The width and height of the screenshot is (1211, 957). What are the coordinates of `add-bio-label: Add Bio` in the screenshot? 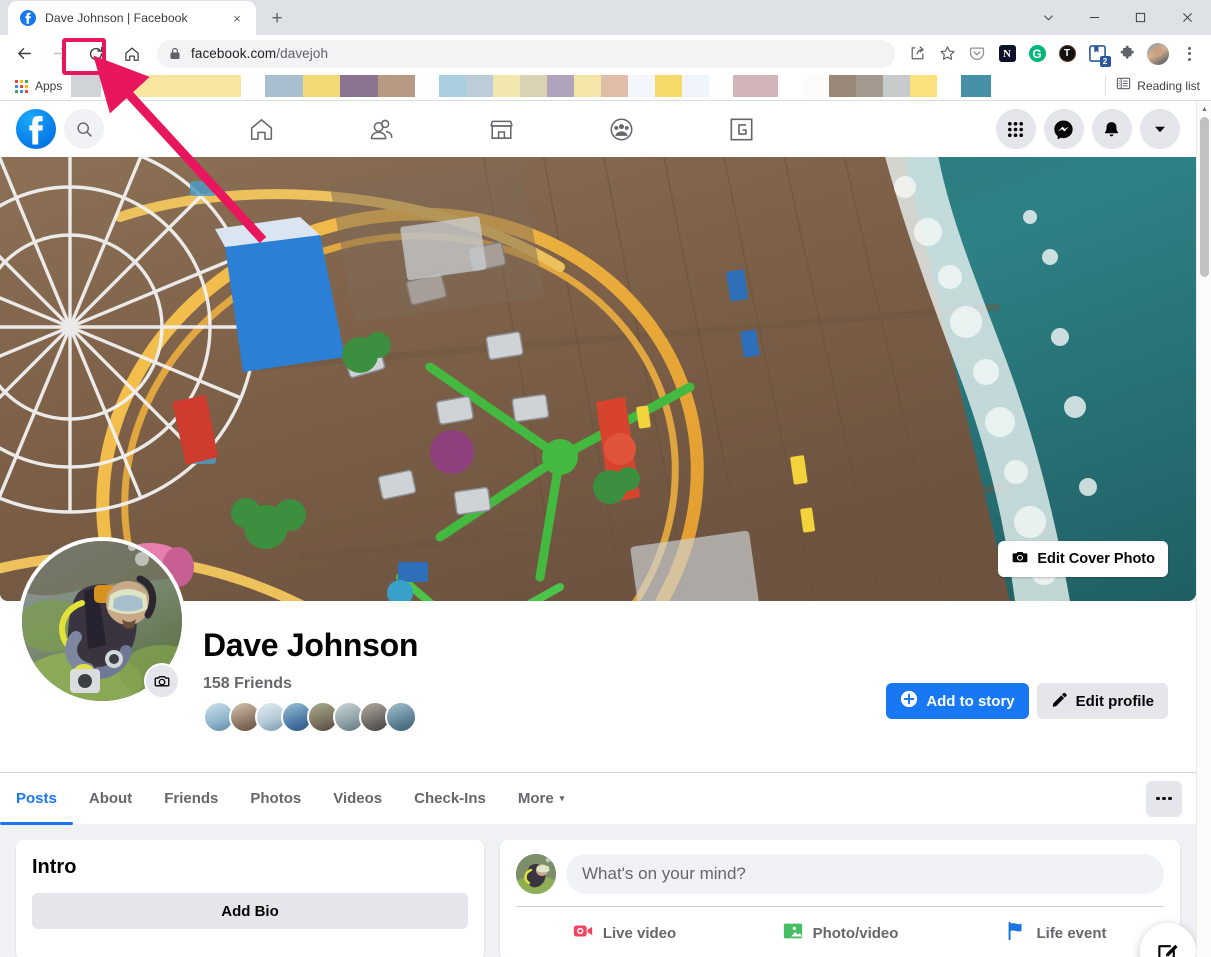 It's located at (250, 911).